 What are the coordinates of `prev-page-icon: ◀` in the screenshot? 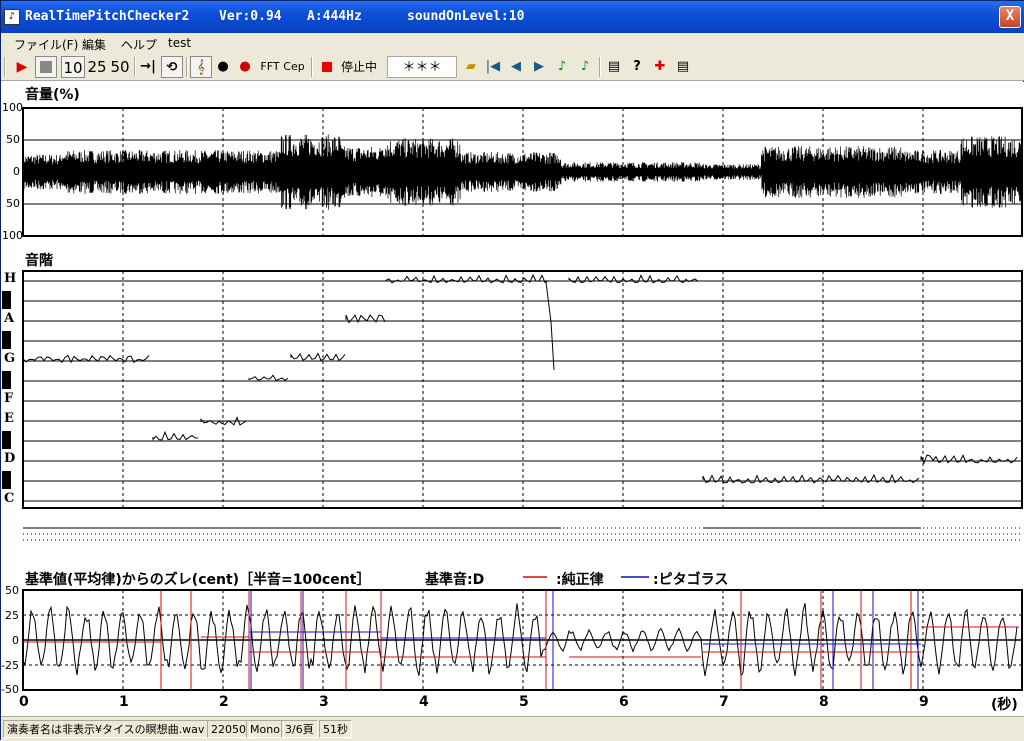 It's located at (516, 67).